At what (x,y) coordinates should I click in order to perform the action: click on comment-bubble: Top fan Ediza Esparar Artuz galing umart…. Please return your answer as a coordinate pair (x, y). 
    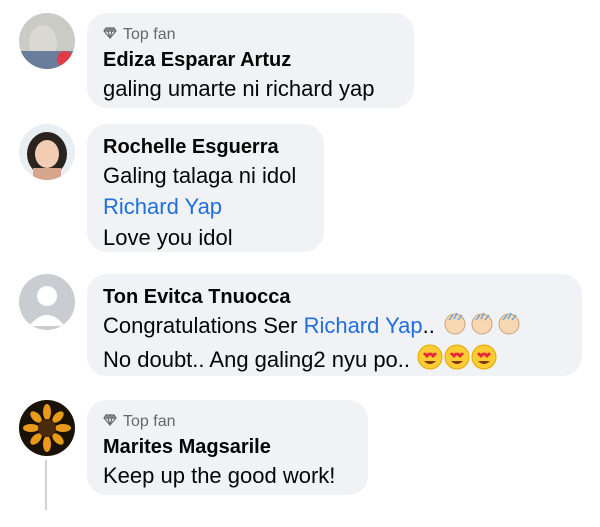
    Looking at the image, I should click on (250, 60).